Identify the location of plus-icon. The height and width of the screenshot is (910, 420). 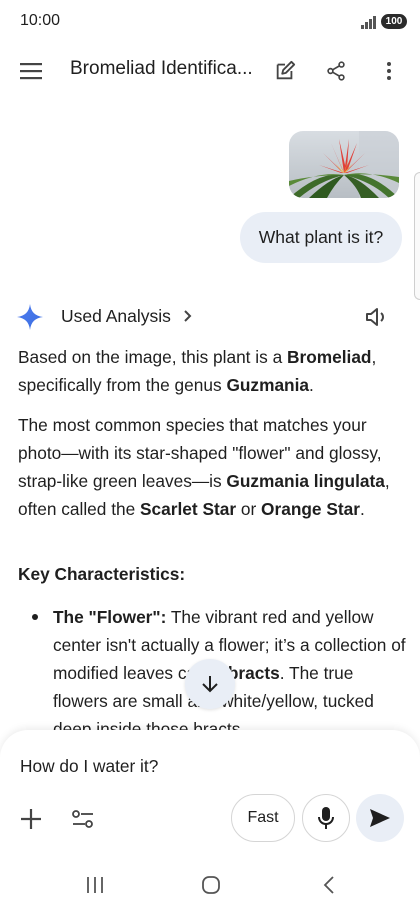
(31, 819).